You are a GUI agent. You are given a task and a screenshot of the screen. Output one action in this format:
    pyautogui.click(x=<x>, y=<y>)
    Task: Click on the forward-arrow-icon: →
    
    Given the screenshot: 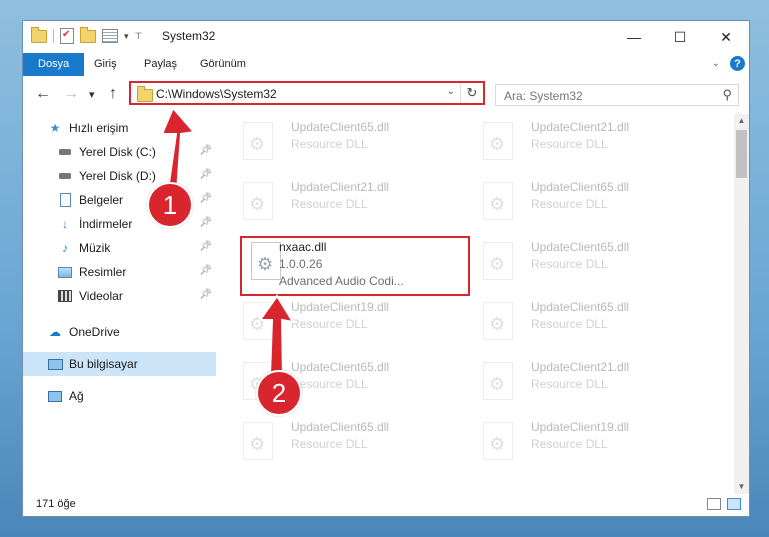 What is the action you would take?
    pyautogui.click(x=71, y=94)
    